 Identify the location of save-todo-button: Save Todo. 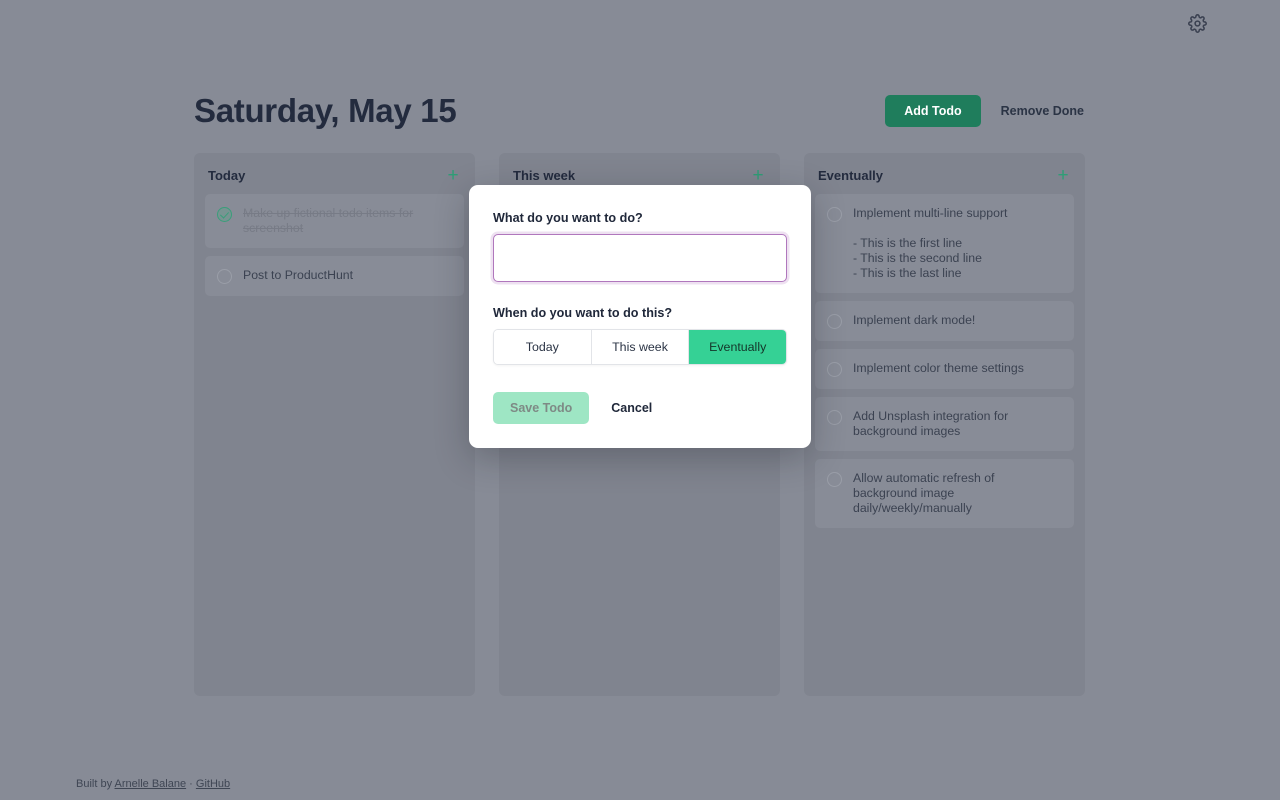
(541, 408).